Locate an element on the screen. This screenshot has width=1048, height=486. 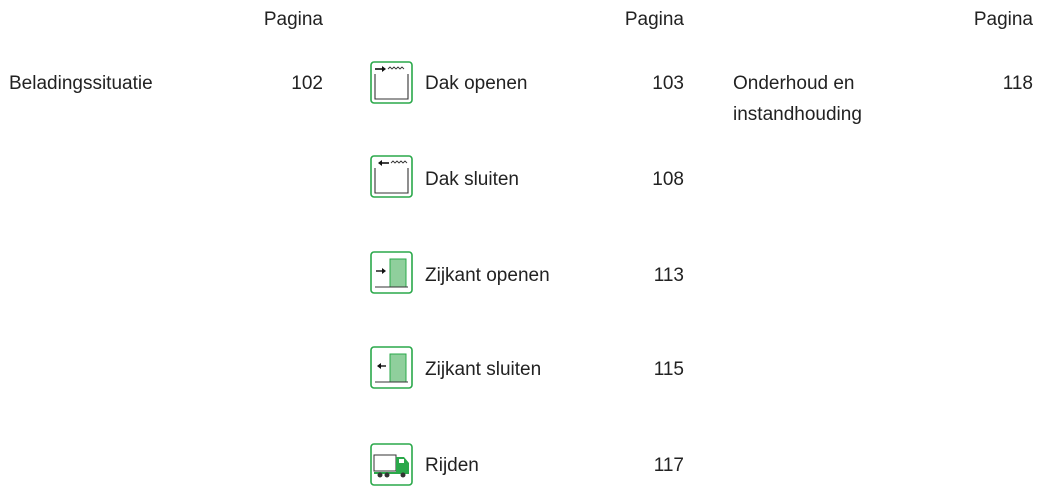
toc-entry-page: 113 is located at coordinates (669, 276).